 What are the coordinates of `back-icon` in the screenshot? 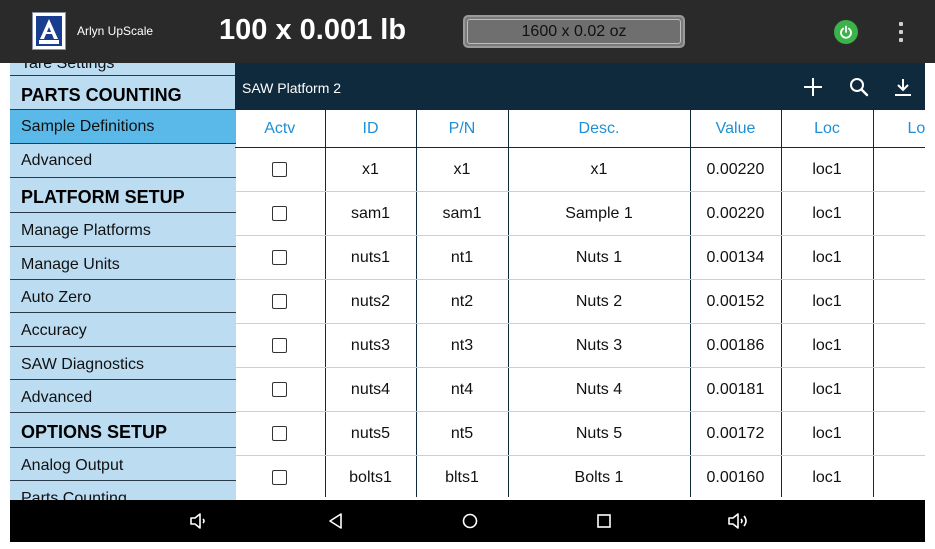 It's located at (336, 521).